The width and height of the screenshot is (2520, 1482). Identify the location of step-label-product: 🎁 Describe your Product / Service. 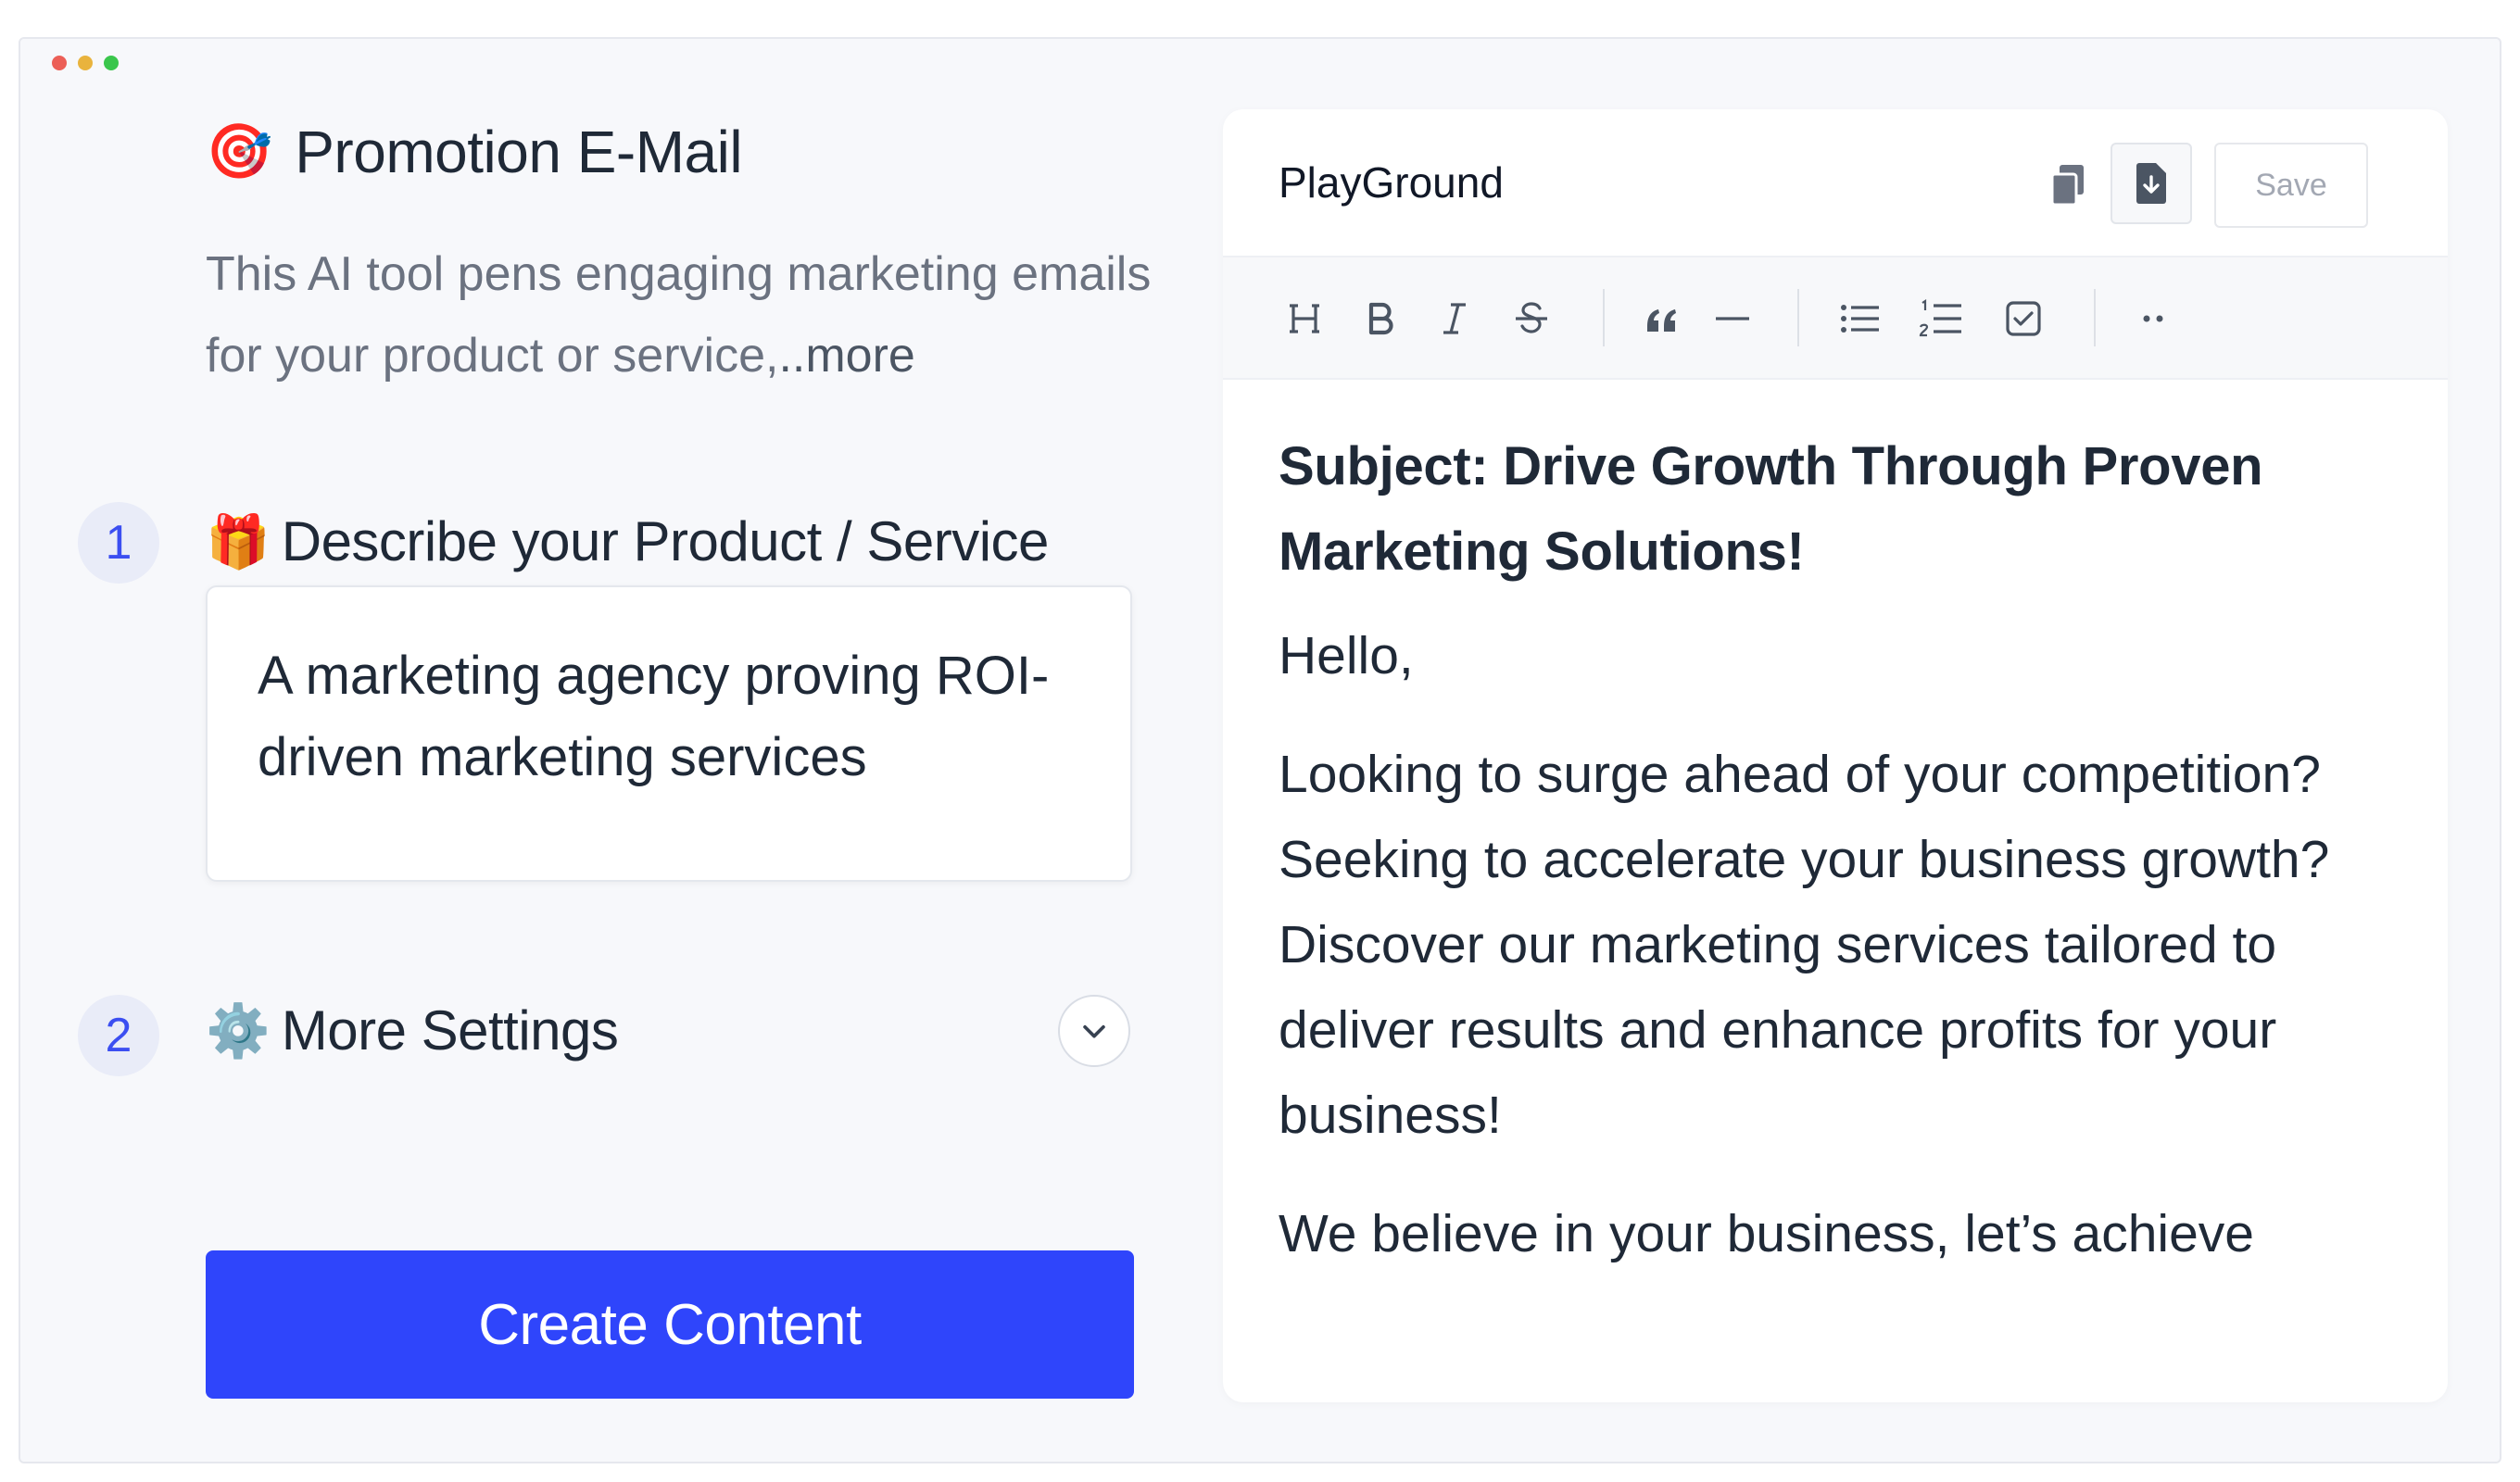
(627, 541).